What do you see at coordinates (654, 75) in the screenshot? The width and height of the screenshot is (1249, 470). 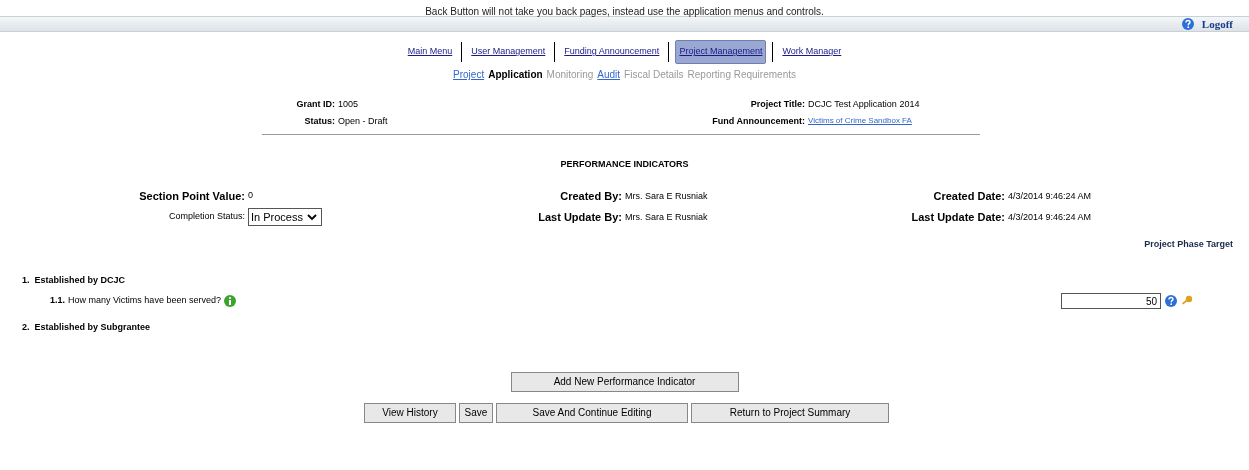 I see `sub-menu-label: Fiscal Details` at bounding box center [654, 75].